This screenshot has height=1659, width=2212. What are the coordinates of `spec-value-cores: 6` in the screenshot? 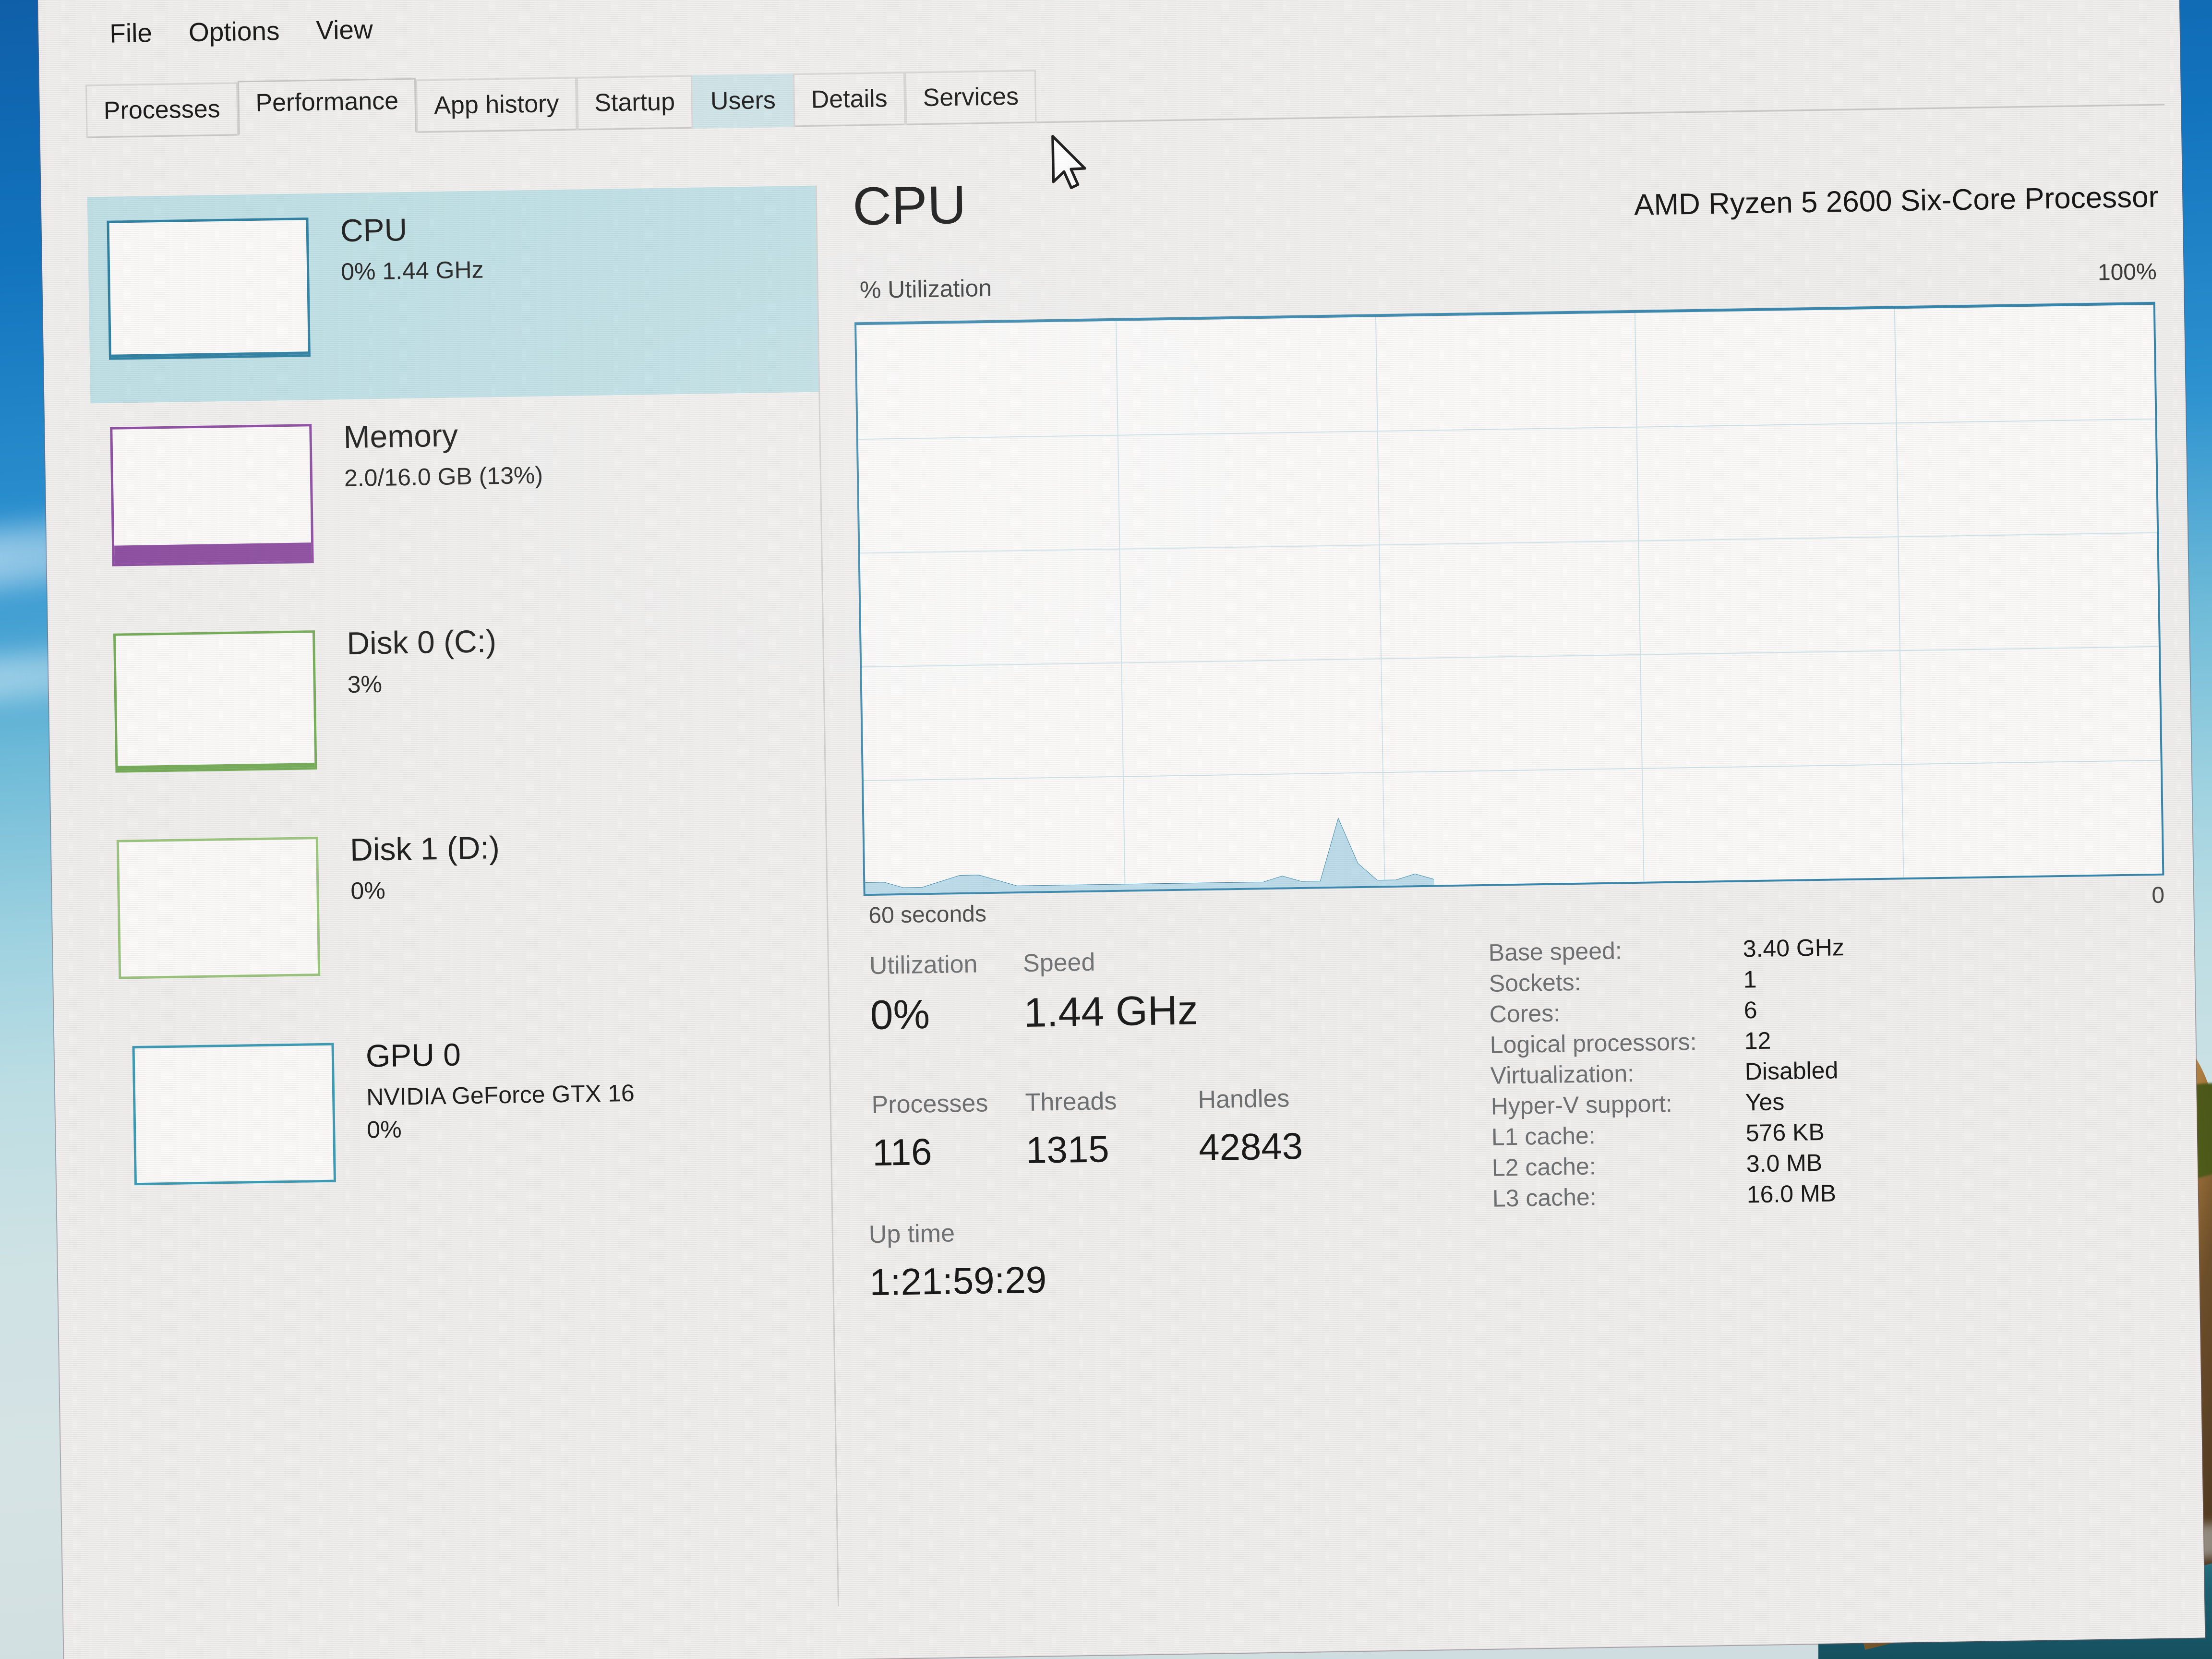 It's located at (1750, 1011).